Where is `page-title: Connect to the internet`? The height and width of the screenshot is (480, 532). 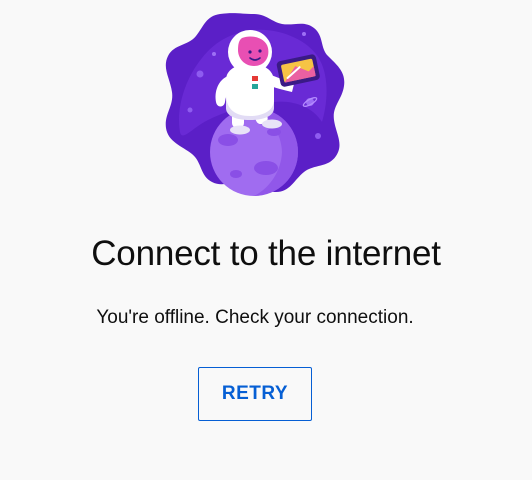 page-title: Connect to the internet is located at coordinates (266, 253).